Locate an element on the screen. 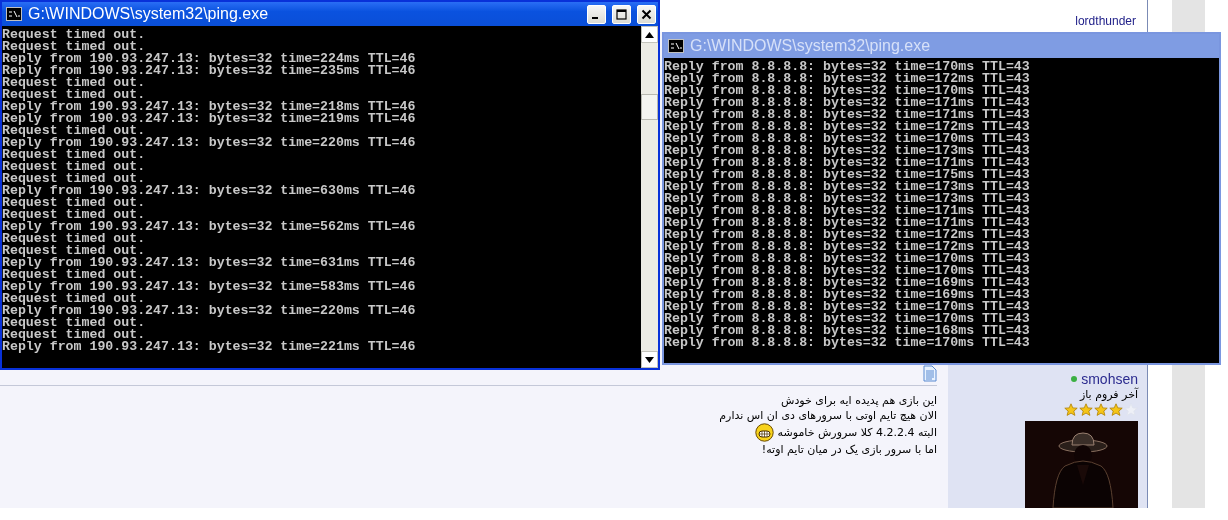 The width and height of the screenshot is (1228, 520). maximize-icon is located at coordinates (621, 14).